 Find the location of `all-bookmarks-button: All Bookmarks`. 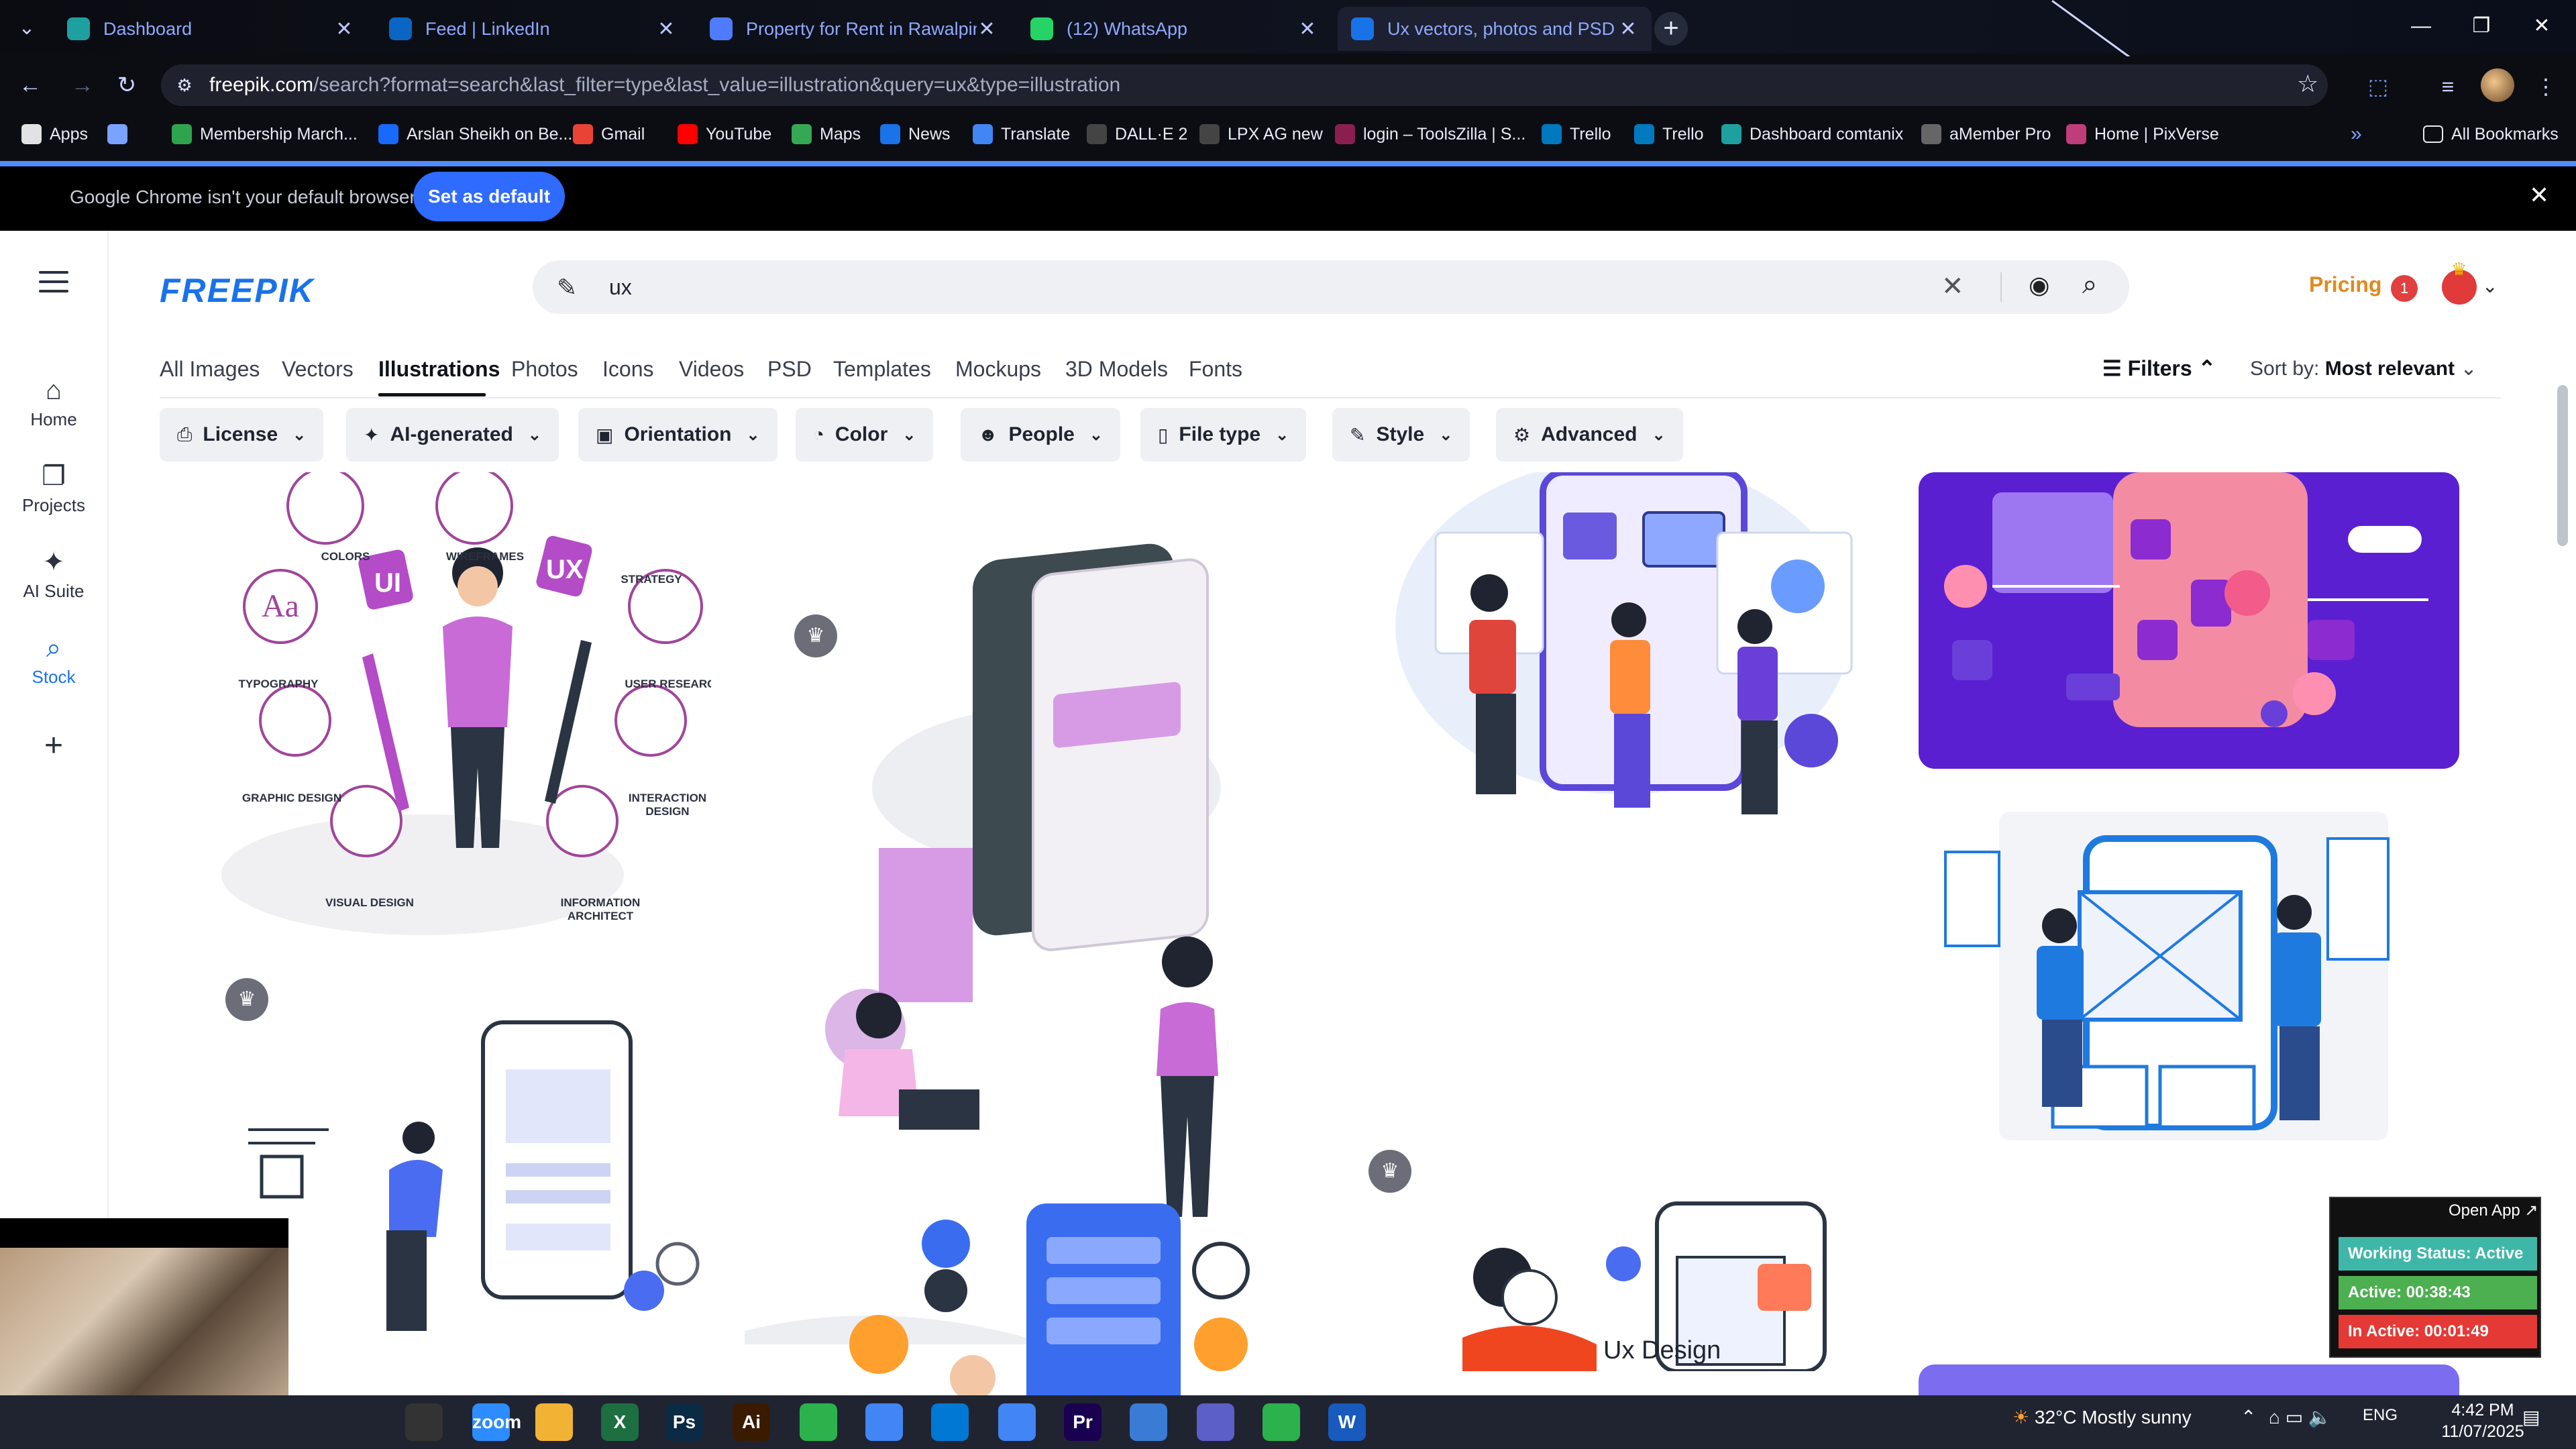

all-bookmarks-button: All Bookmarks is located at coordinates (2491, 134).